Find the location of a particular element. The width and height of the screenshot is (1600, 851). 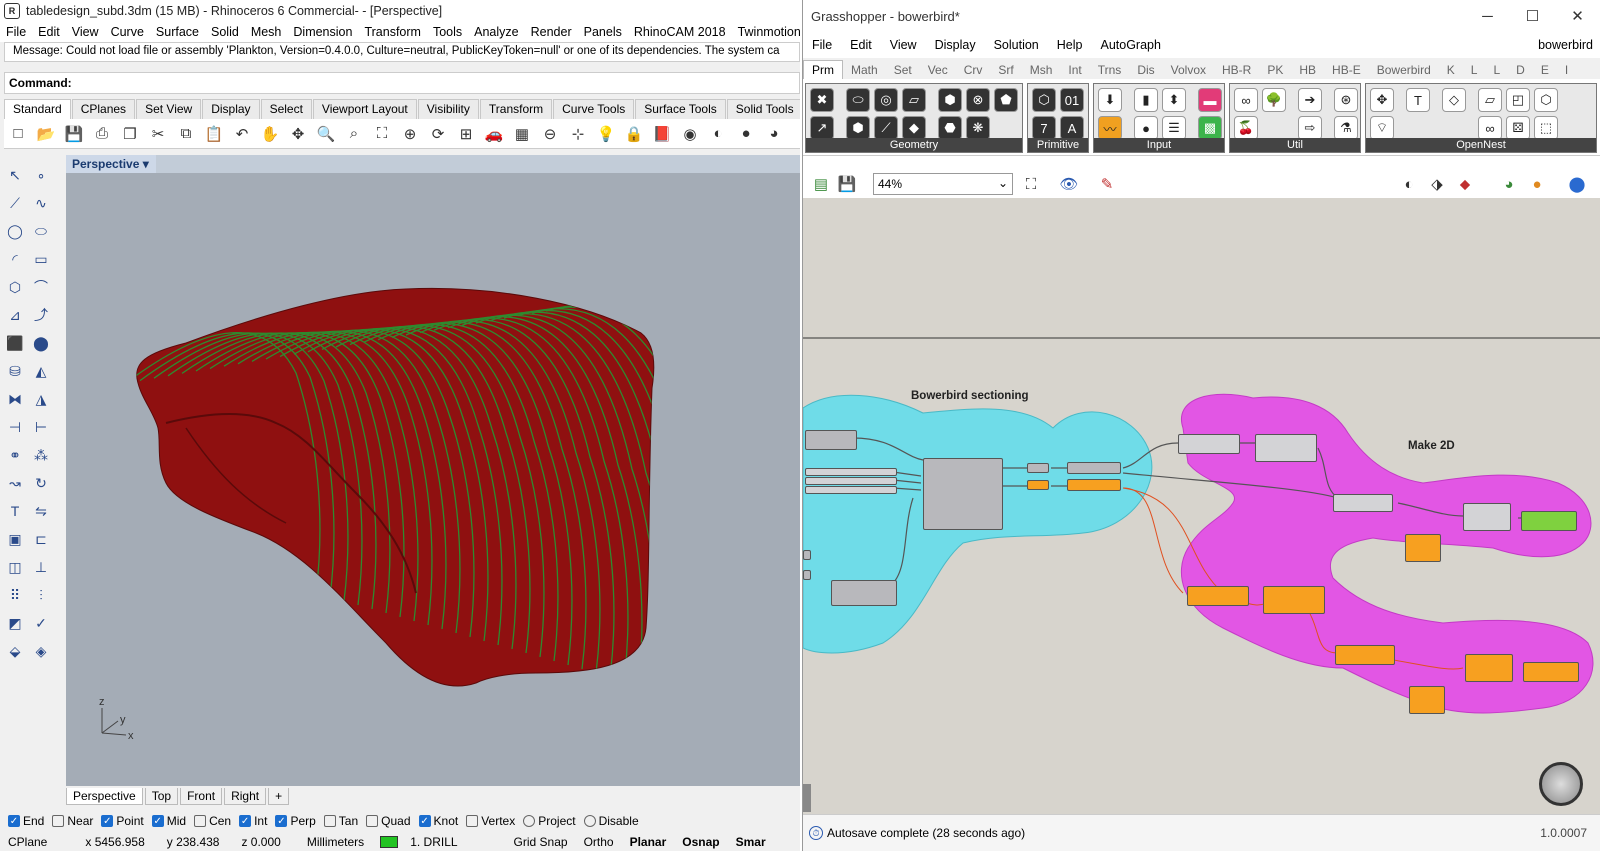

snap-perp-checkbox: ✓ is located at coordinates (281, 821).